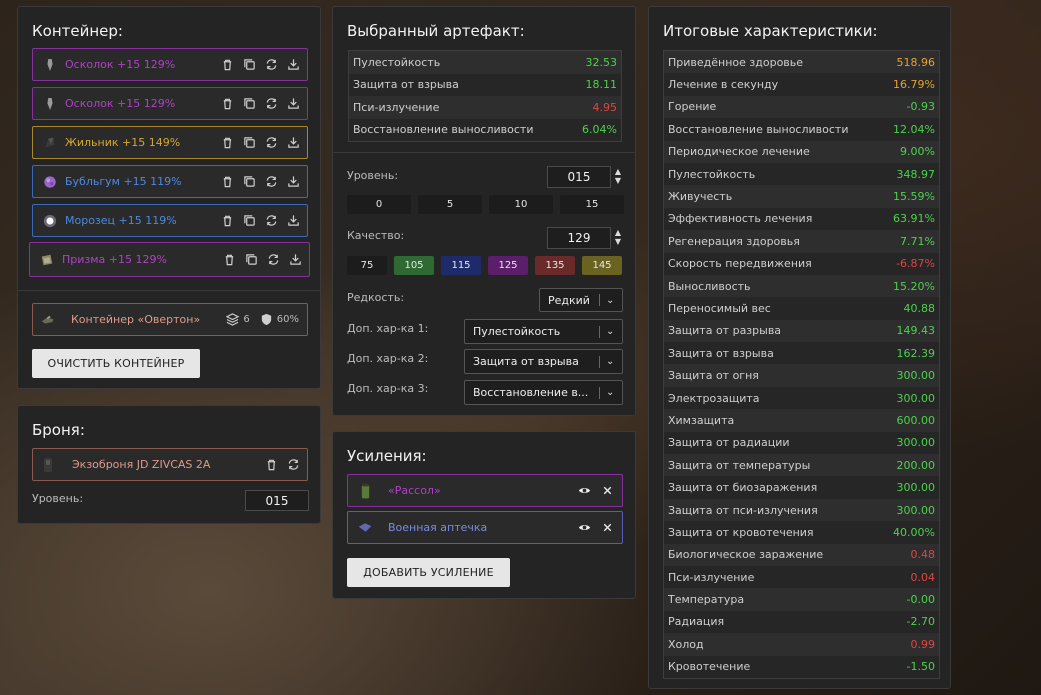  I want to click on quality-preset-button: 135, so click(555, 265).